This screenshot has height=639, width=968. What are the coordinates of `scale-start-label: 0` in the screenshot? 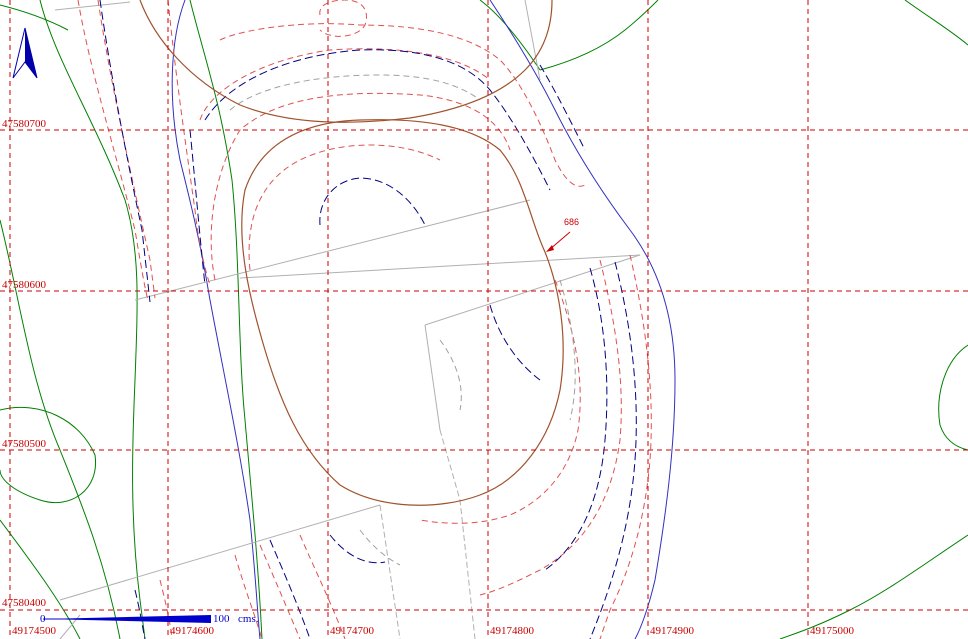 It's located at (43, 619).